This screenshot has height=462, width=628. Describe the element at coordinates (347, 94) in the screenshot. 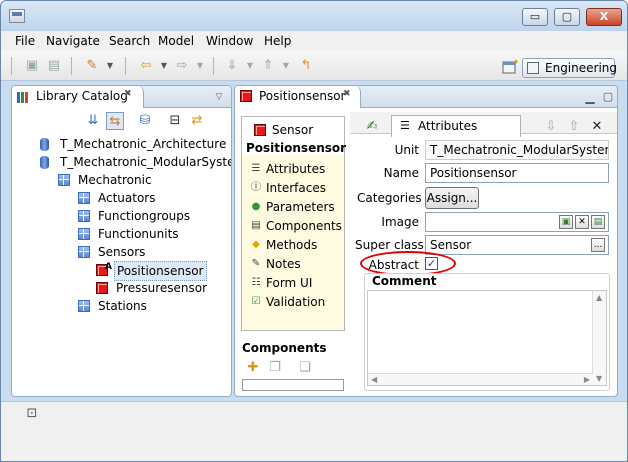

I see `editor-tab-close-icon: ✖` at that location.